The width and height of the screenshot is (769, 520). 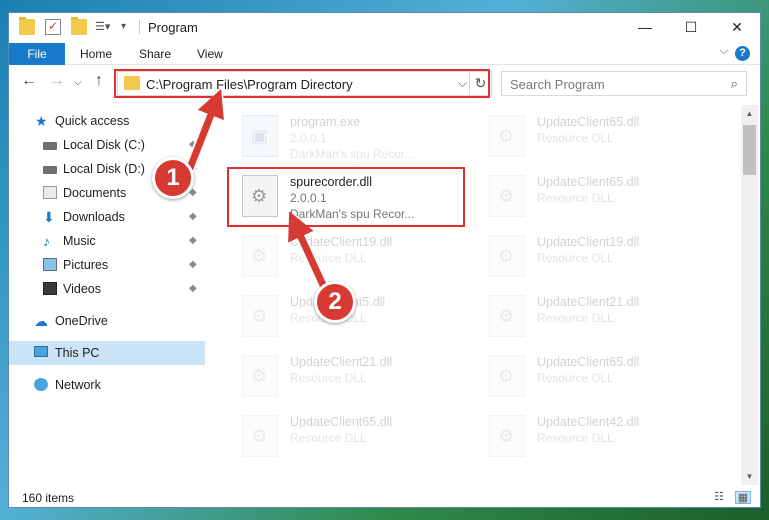 What do you see at coordinates (749, 295) in the screenshot?
I see `vertical-scrollbar: ▲ ▼` at bounding box center [749, 295].